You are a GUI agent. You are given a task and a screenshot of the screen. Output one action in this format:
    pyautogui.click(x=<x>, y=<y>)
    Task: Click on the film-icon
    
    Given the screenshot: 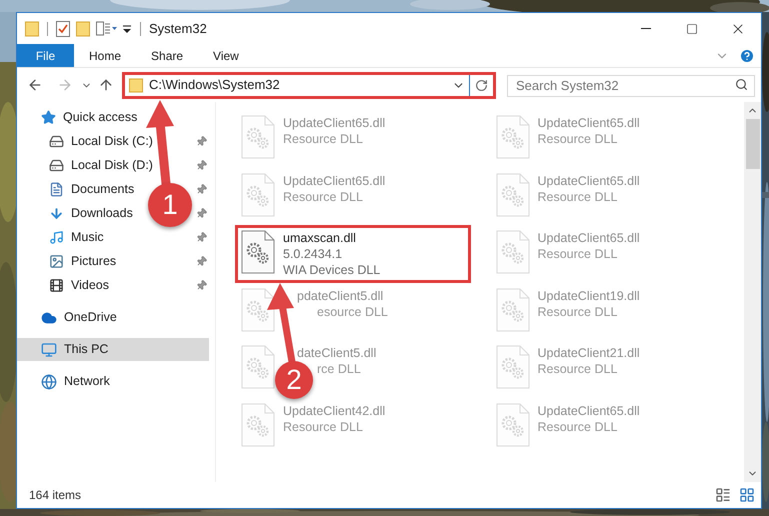 What is the action you would take?
    pyautogui.click(x=56, y=285)
    